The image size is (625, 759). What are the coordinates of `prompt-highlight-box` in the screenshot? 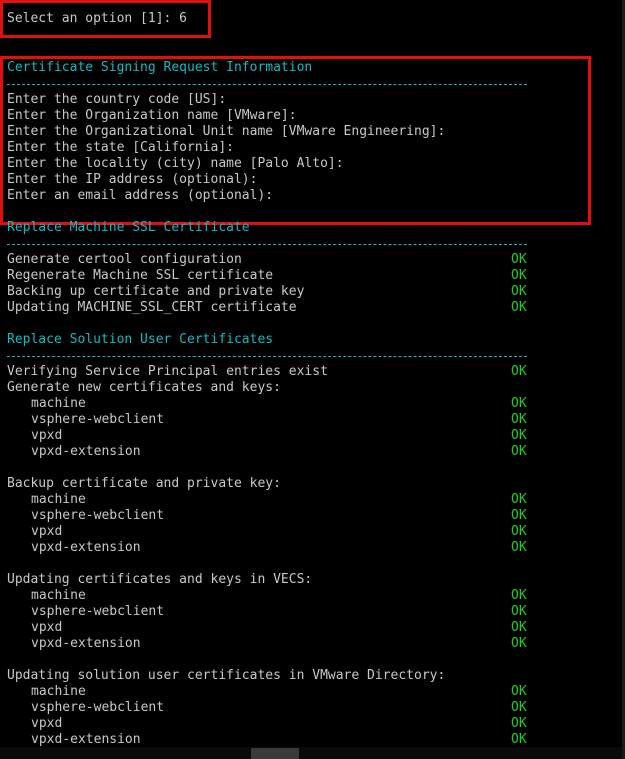 It's located at (105, 19).